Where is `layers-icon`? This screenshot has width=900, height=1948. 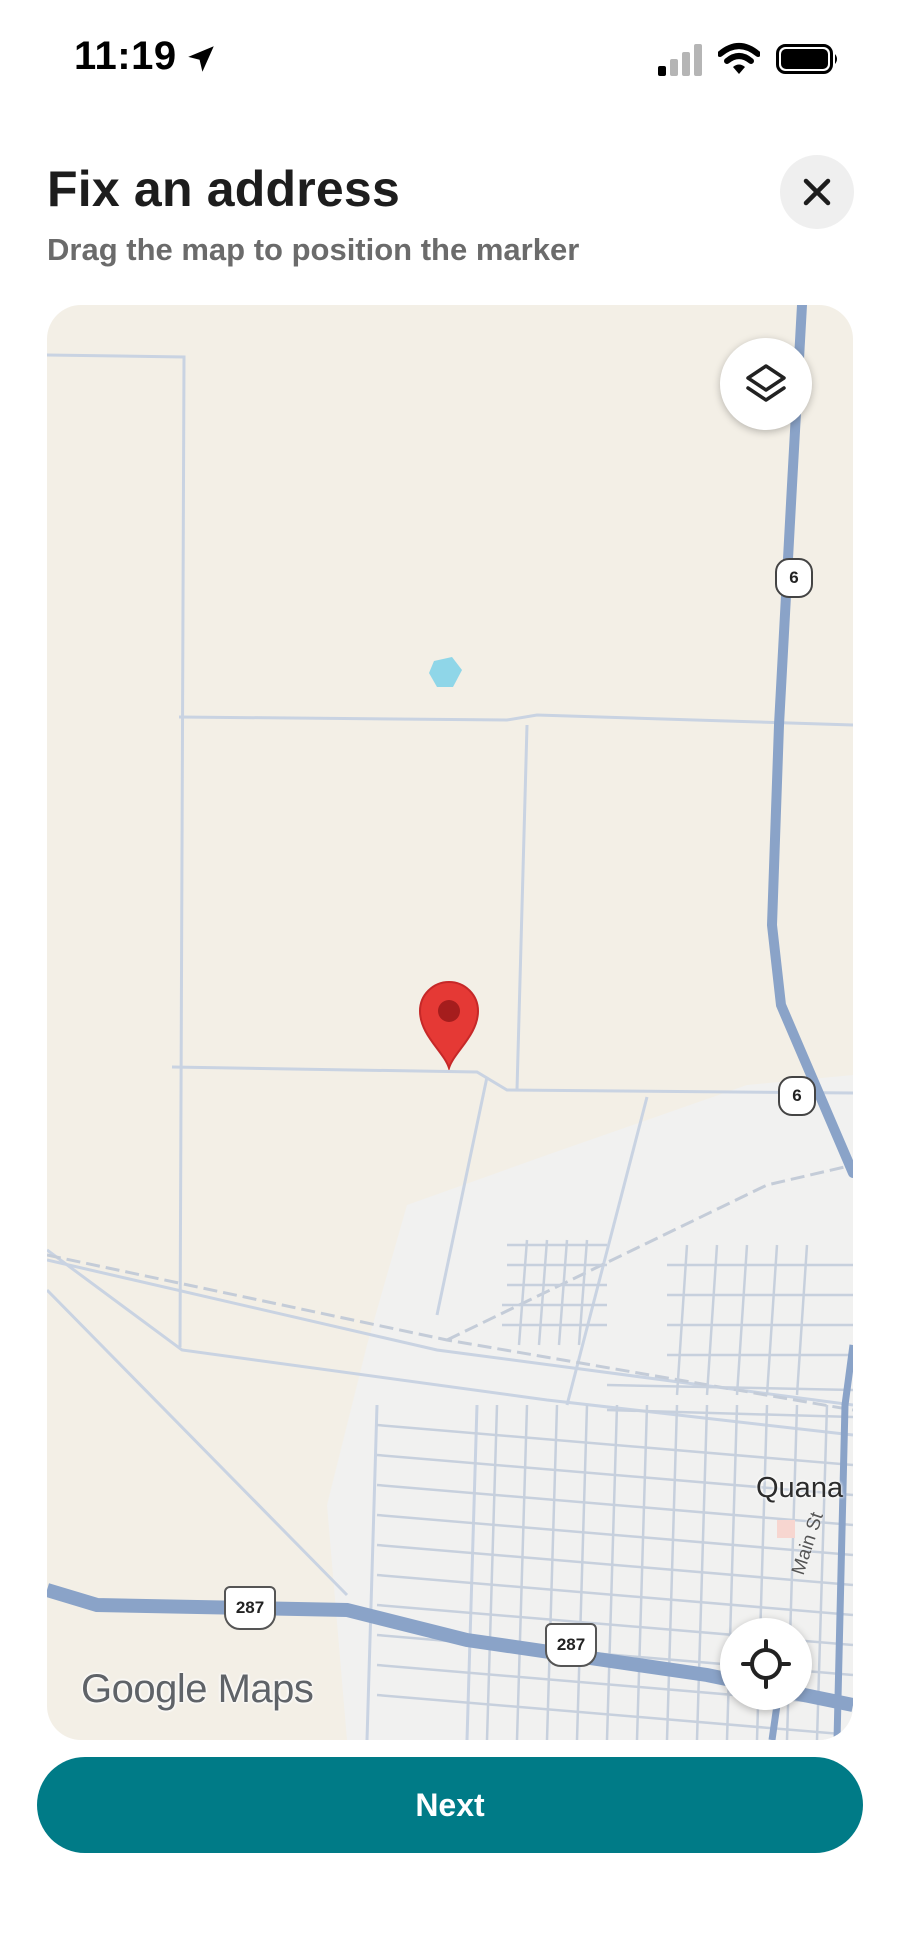 layers-icon is located at coordinates (766, 383).